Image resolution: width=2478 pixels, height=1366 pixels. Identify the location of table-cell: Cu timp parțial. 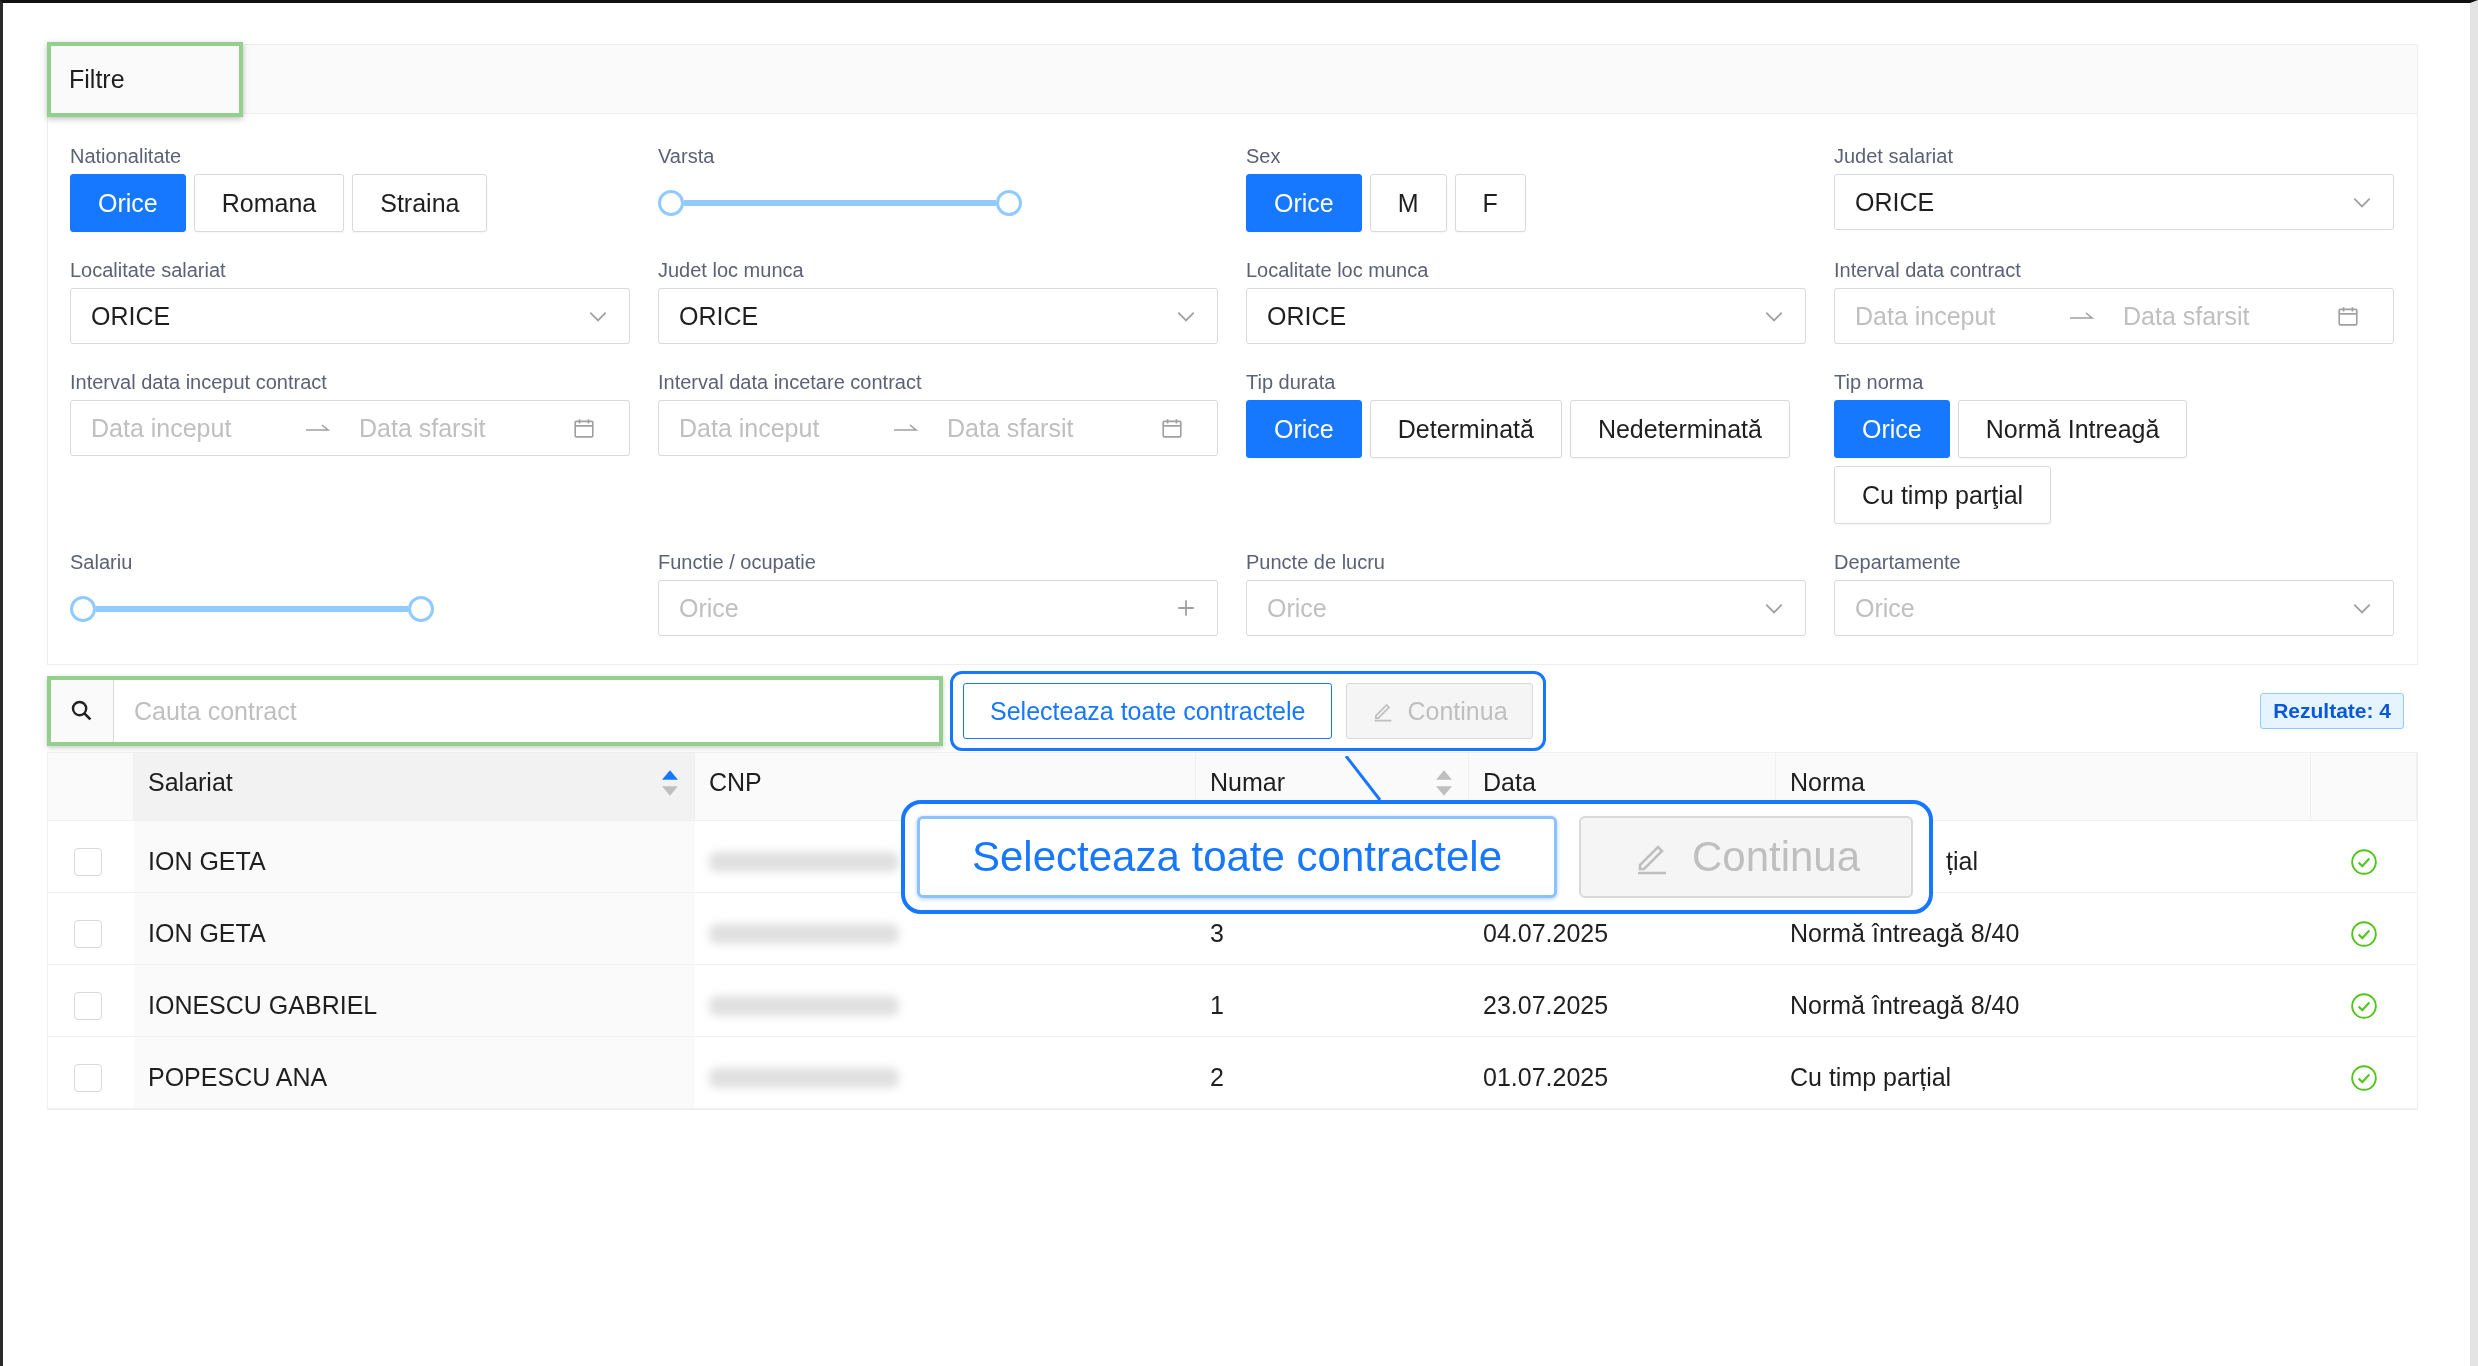
(2043, 1073).